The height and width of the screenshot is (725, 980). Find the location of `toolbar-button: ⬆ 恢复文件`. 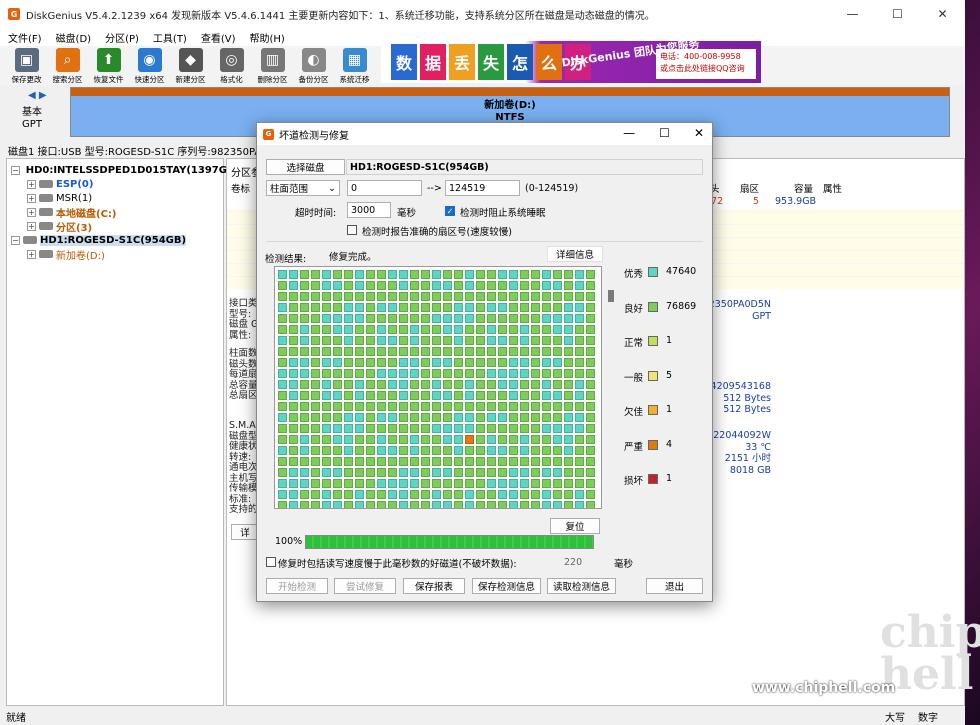

toolbar-button: ⬆ 恢复文件 is located at coordinates (108, 65).